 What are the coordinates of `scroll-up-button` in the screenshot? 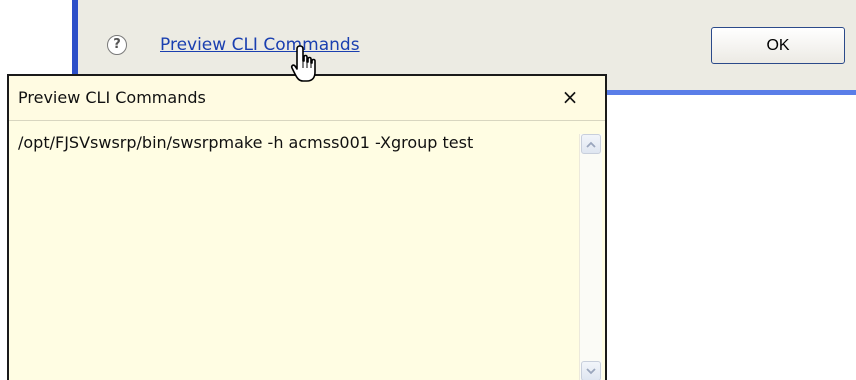 It's located at (591, 144).